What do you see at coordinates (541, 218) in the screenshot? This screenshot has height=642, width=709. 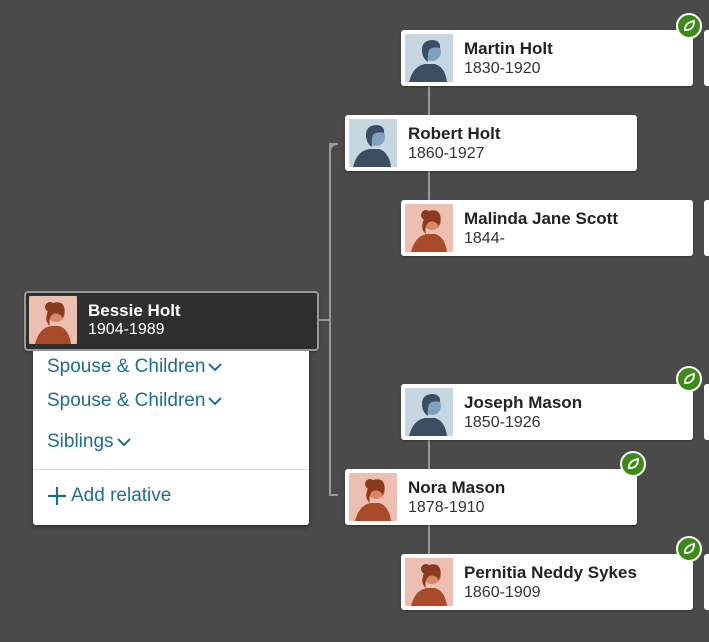 I see `person-name: Malinda Jane Scott` at bounding box center [541, 218].